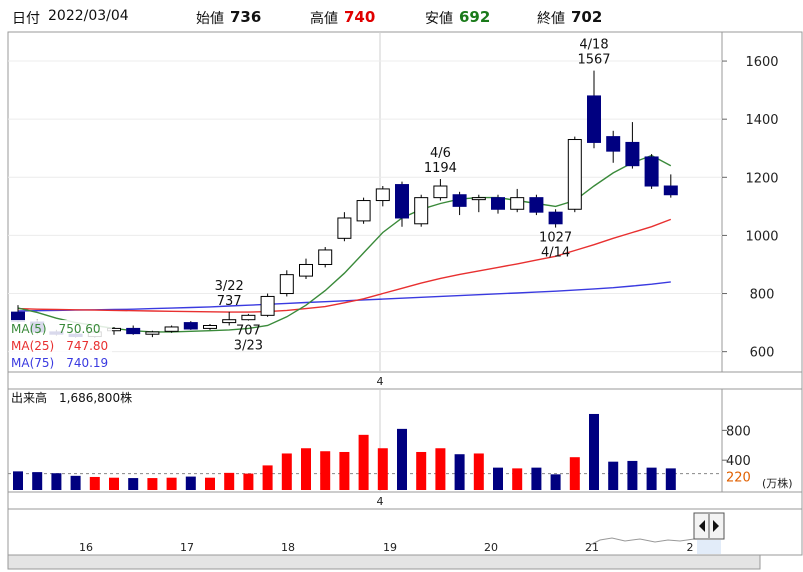 The height and width of the screenshot is (572, 803). I want to click on ma5-legend: MA(5) 750.60, so click(56, 329).